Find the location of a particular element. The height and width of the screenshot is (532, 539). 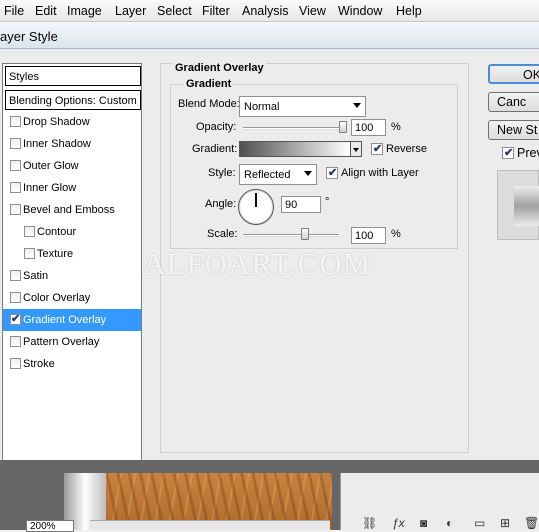

style-item-color-overlay: Color Overlay is located at coordinates (72, 298).